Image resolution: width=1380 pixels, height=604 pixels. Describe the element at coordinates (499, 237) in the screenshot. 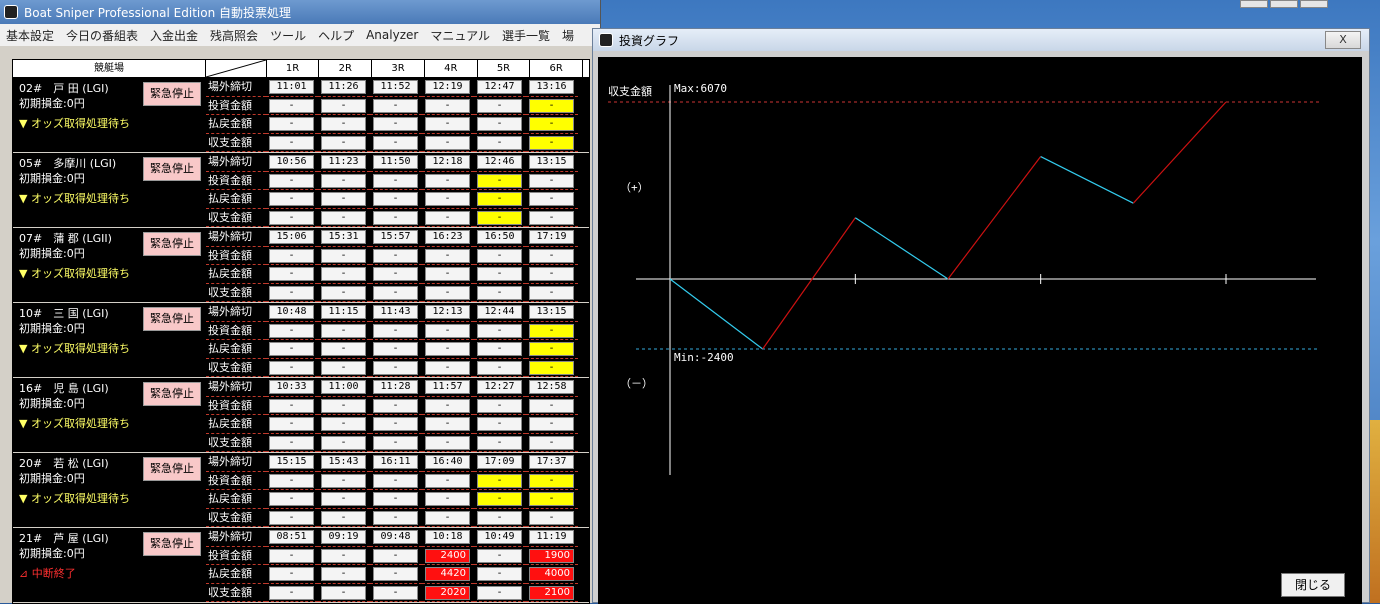

I see `close-time-cell: 16:50` at that location.